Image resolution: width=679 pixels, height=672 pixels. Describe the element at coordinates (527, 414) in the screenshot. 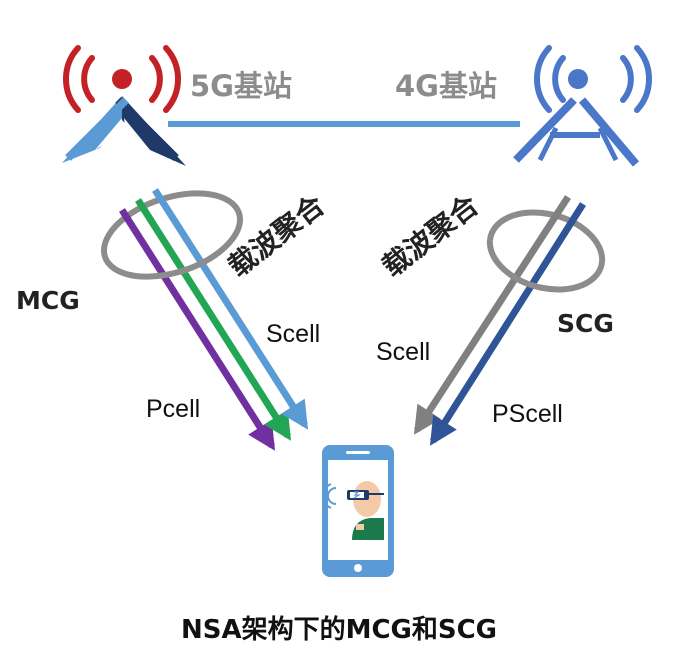

I see `scg-pscell-label: PScell` at that location.